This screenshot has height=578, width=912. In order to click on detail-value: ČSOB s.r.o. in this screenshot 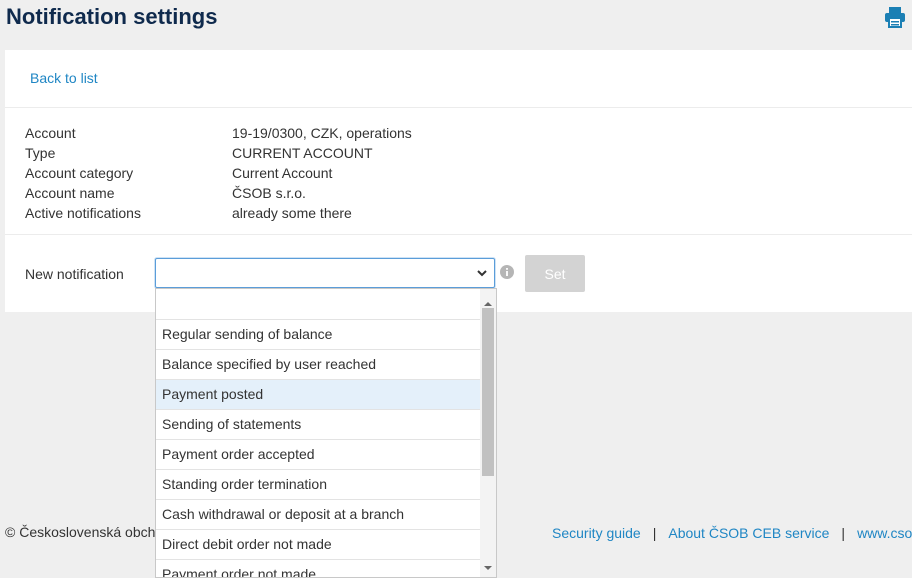, I will do `click(269, 193)`.